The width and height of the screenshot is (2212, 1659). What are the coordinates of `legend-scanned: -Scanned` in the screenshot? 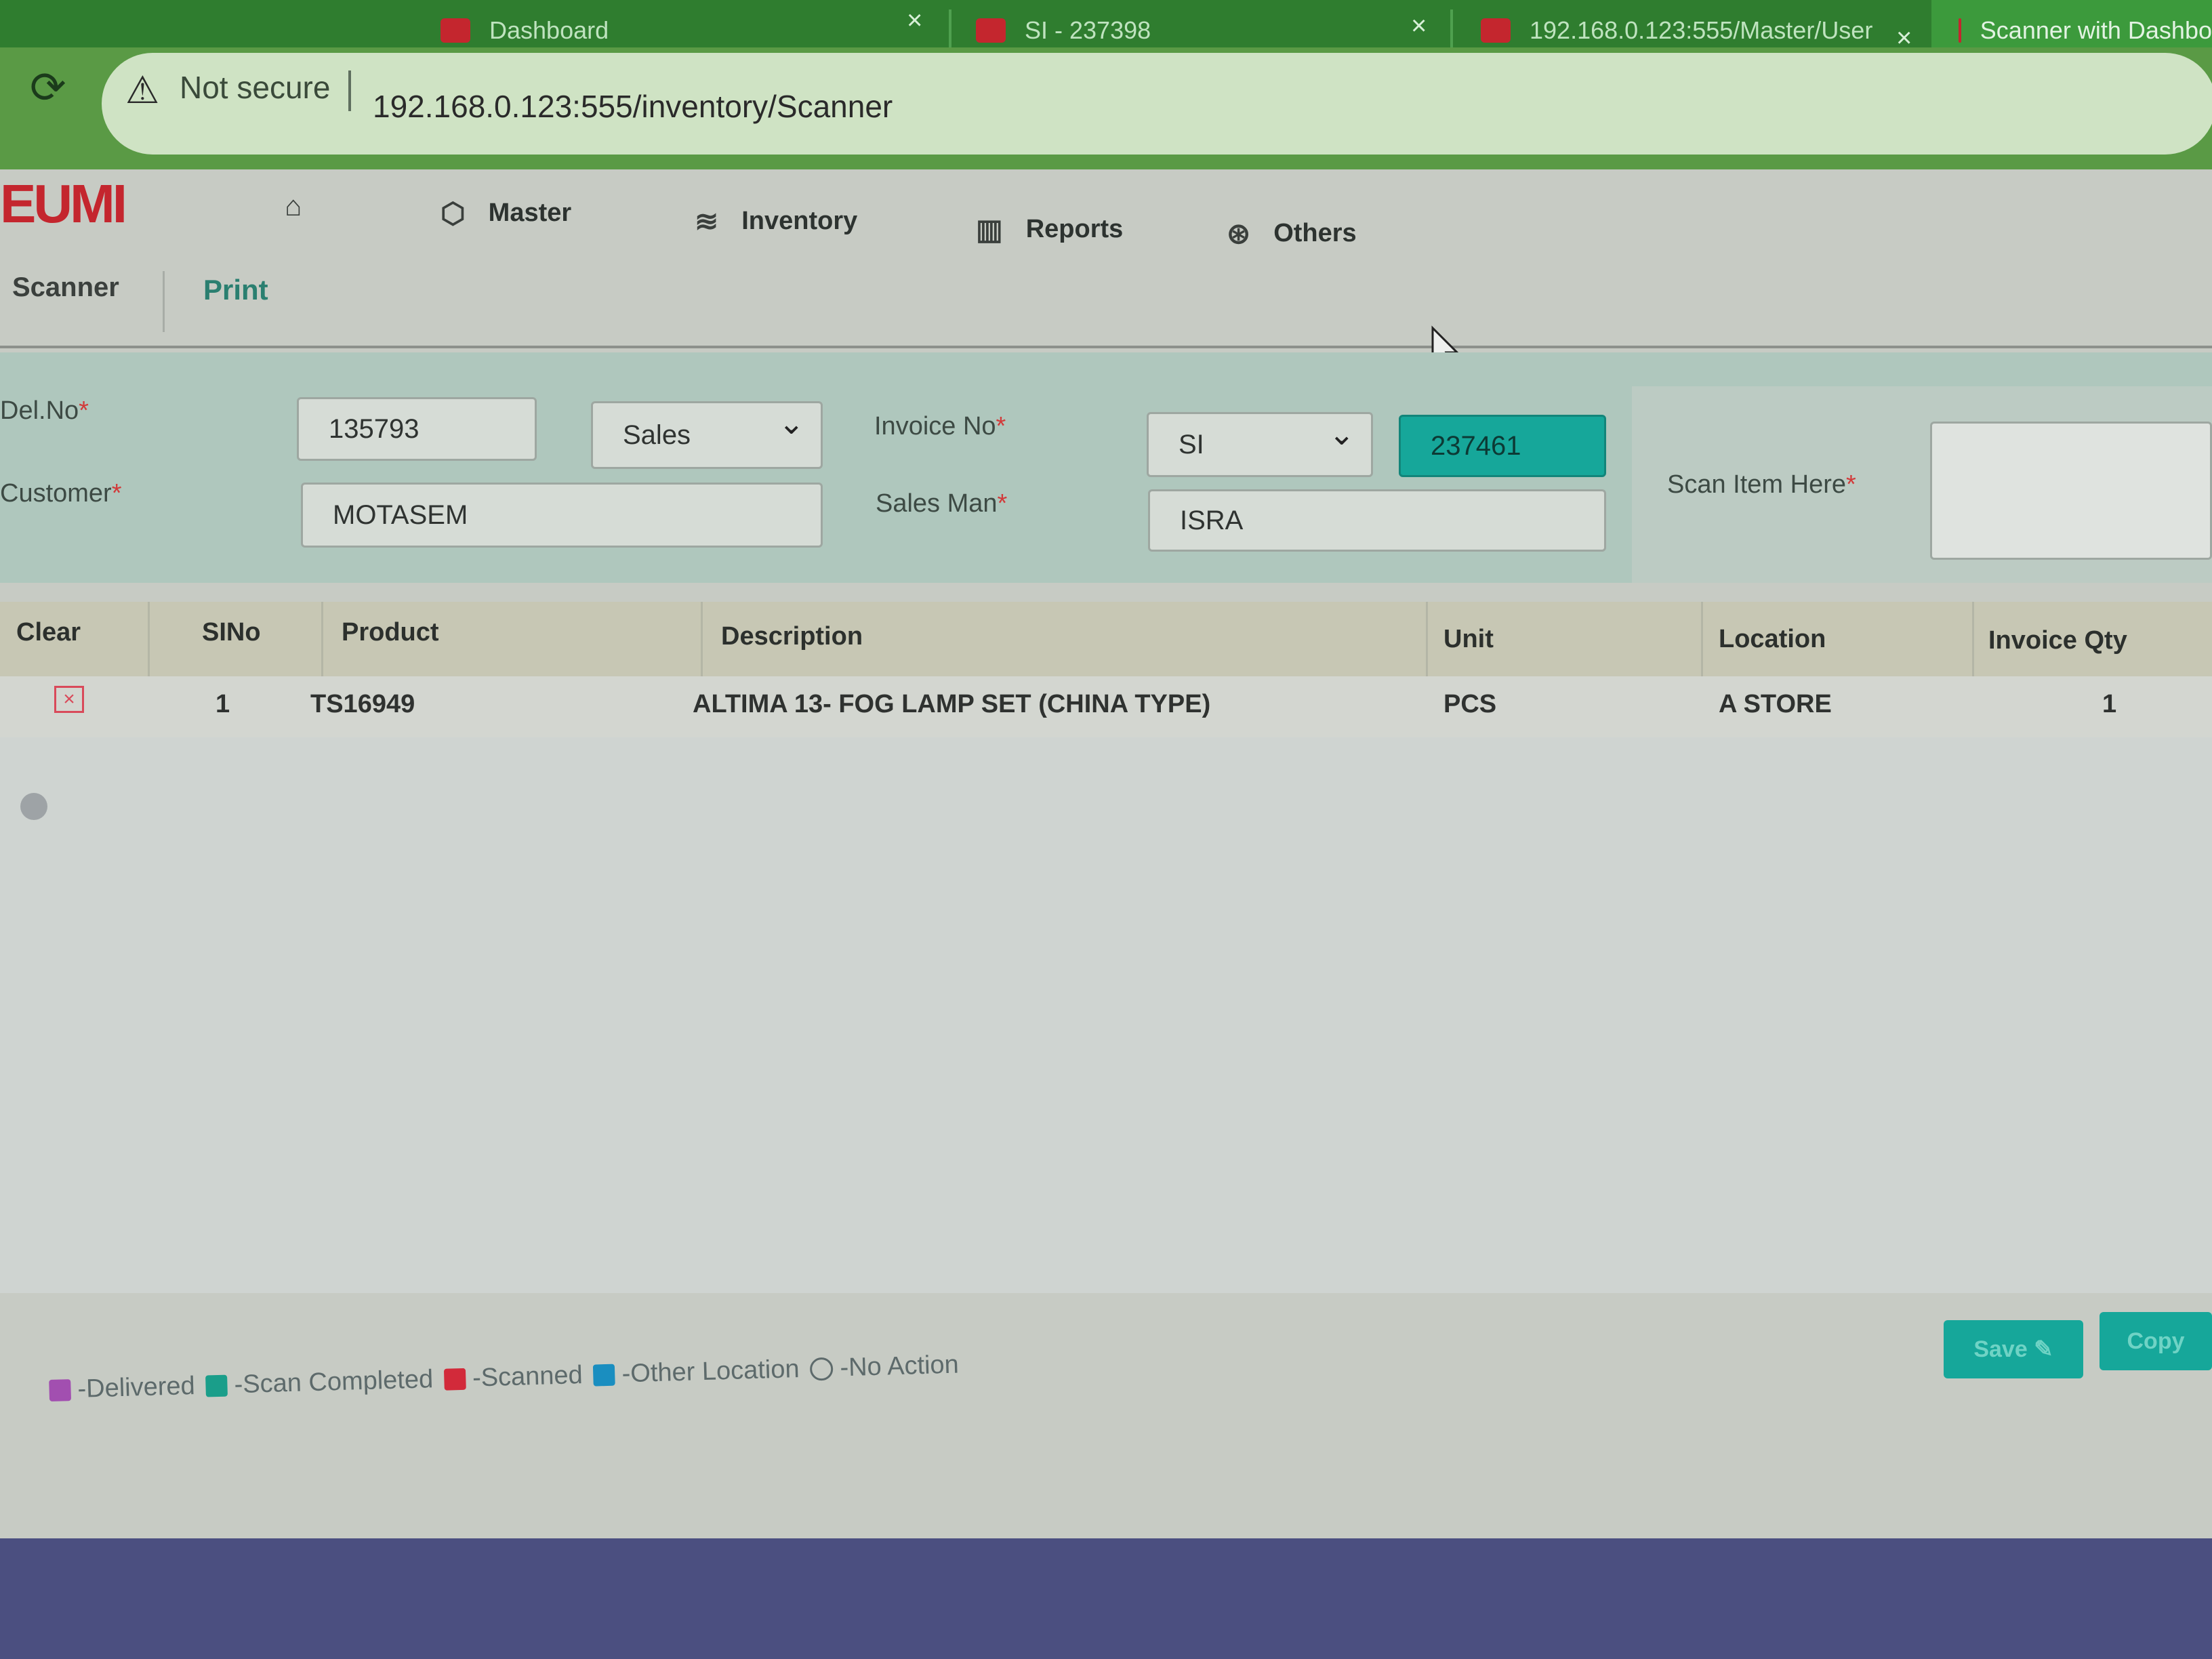 It's located at (513, 1377).